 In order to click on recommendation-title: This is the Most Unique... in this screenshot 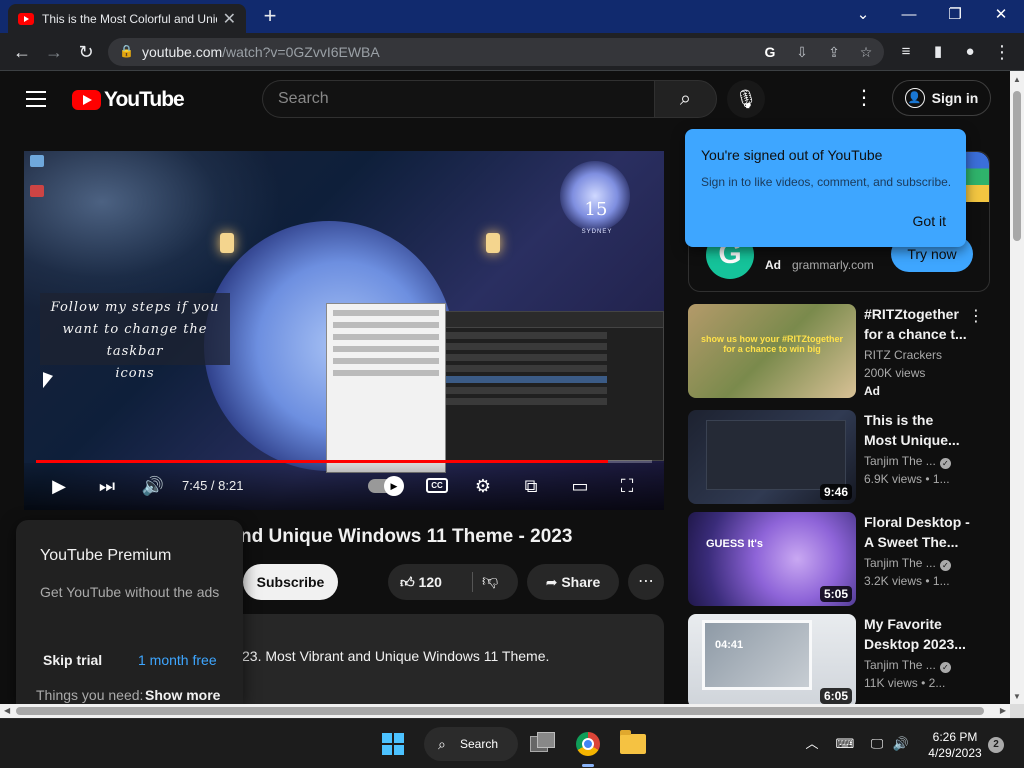, I will do `click(912, 430)`.